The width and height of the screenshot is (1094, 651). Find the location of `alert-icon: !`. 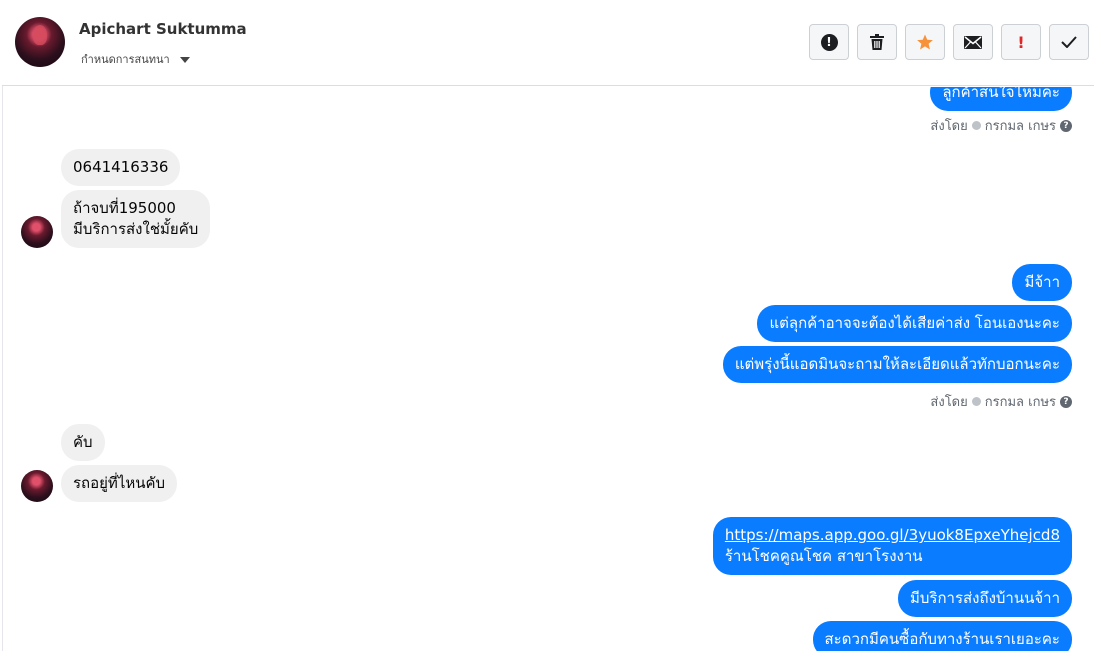

alert-icon: ! is located at coordinates (829, 42).